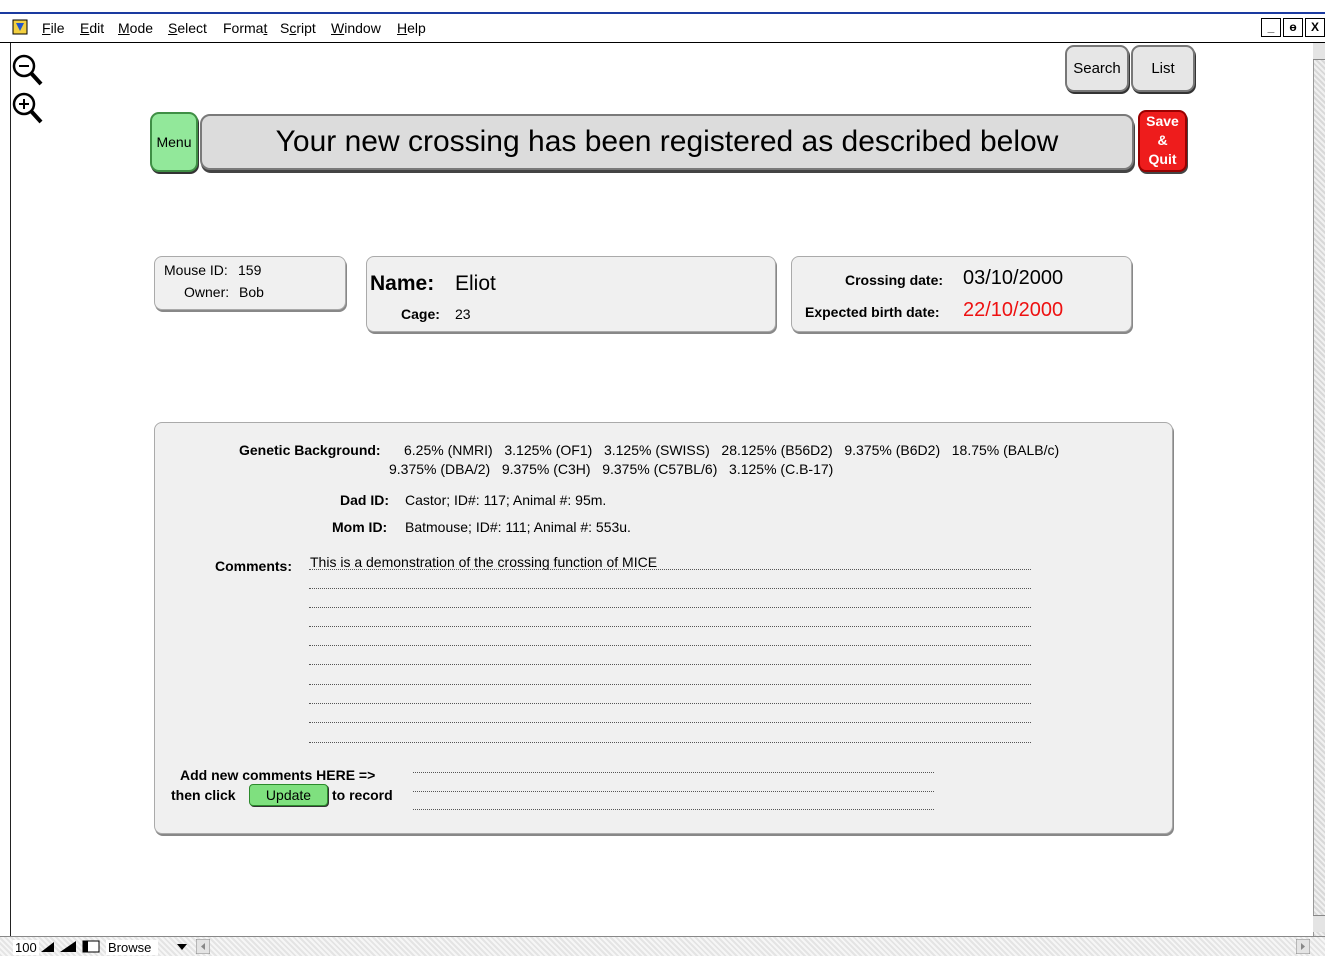  Describe the element at coordinates (463, 314) in the screenshot. I see `cage-value: 23` at that location.